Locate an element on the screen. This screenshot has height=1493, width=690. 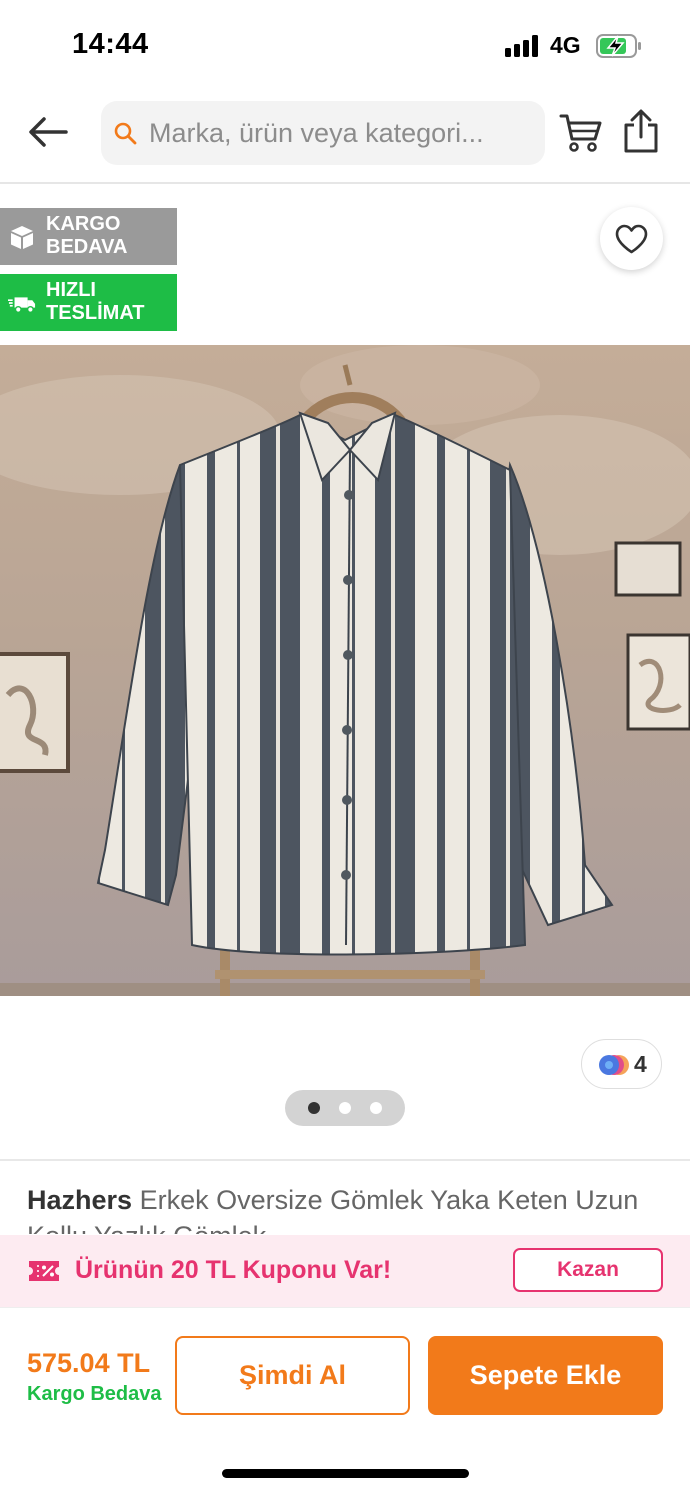
battery-charging-icon is located at coordinates (618, 46).